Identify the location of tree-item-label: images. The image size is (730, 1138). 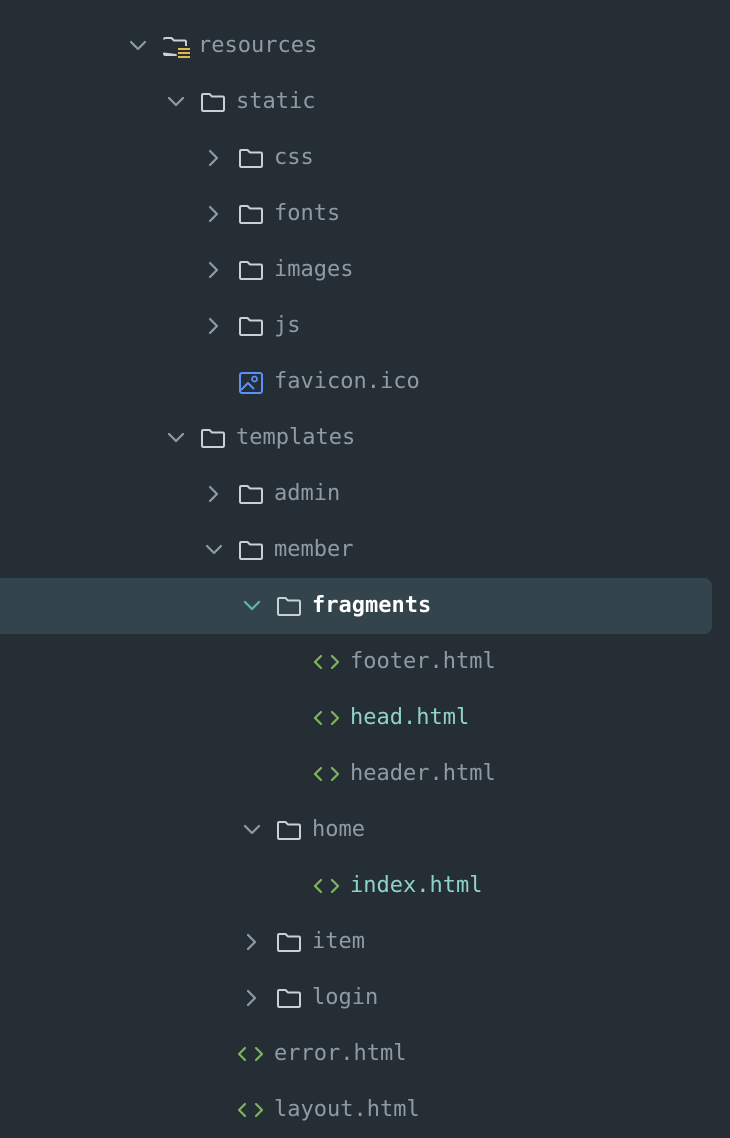
(314, 269).